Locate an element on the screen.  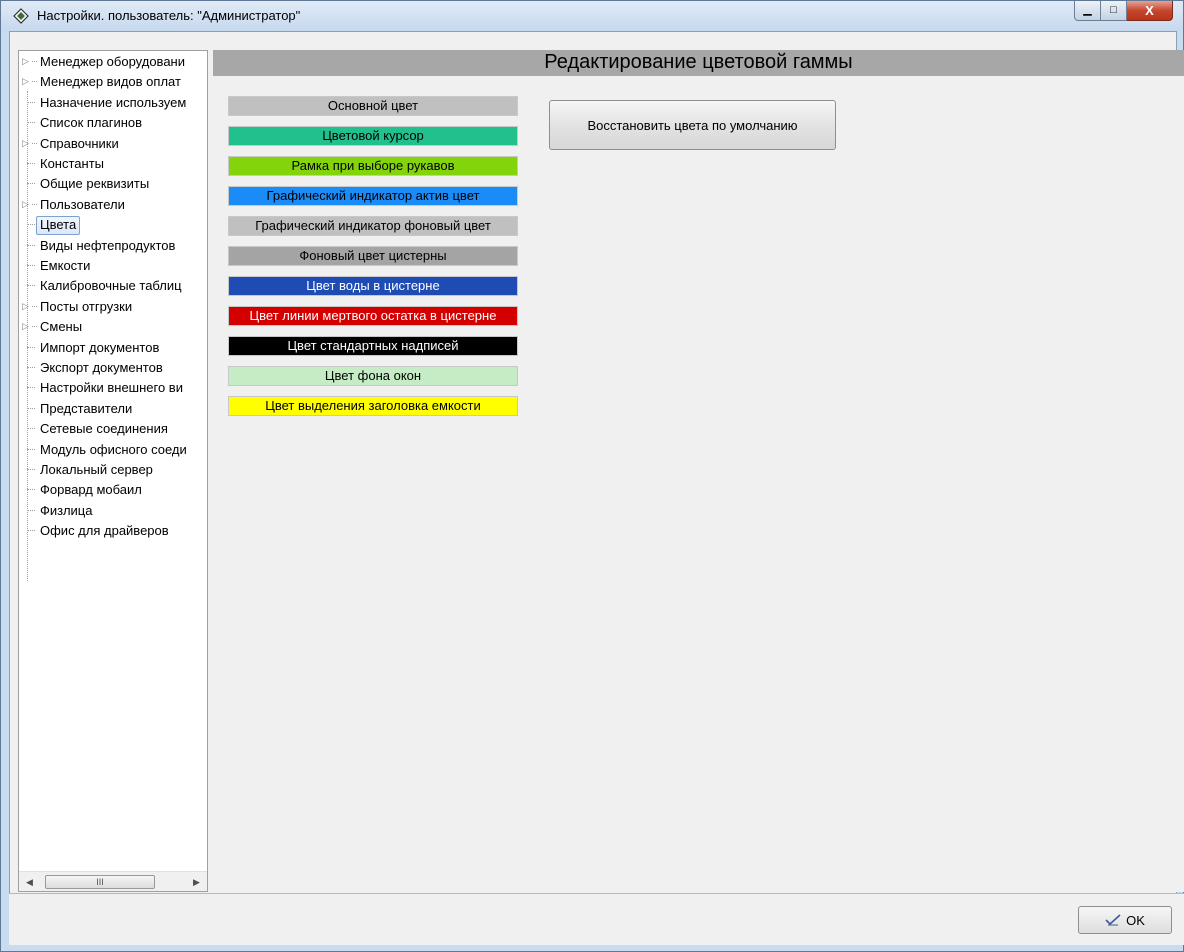
tree-item: Локальный сервер is located at coordinates (113, 470).